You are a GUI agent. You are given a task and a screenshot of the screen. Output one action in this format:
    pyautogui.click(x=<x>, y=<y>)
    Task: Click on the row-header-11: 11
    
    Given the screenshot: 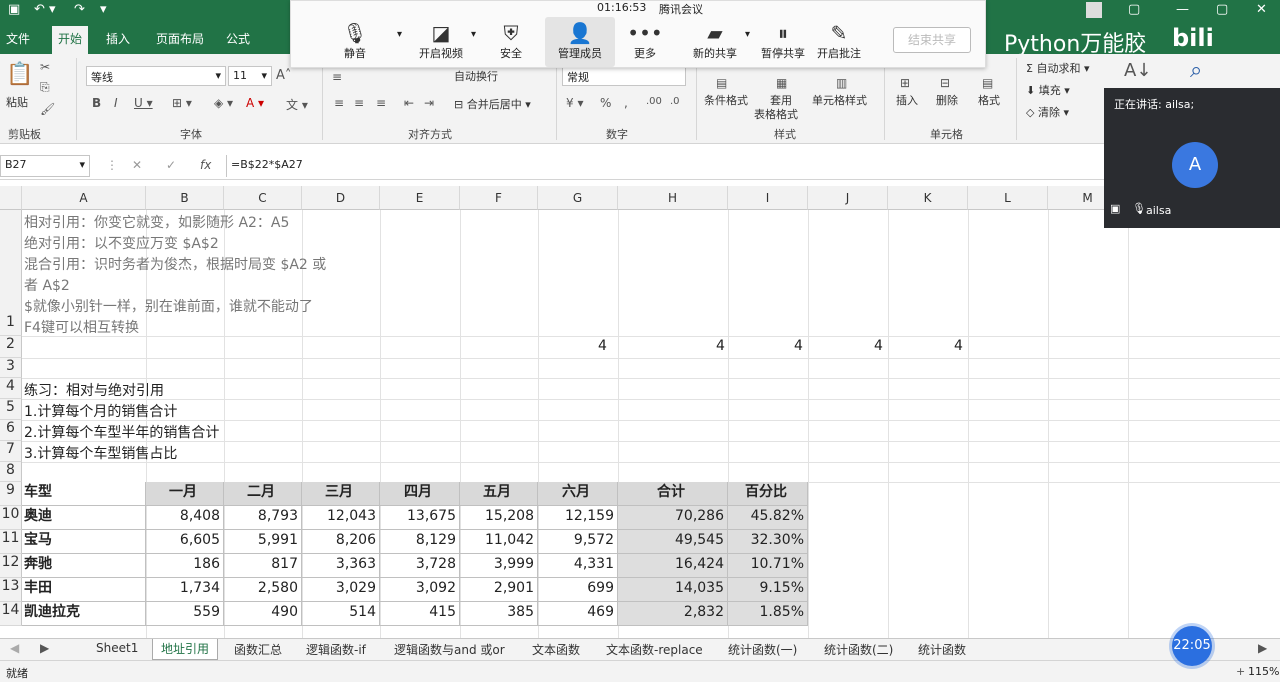 What is the action you would take?
    pyautogui.click(x=11, y=542)
    